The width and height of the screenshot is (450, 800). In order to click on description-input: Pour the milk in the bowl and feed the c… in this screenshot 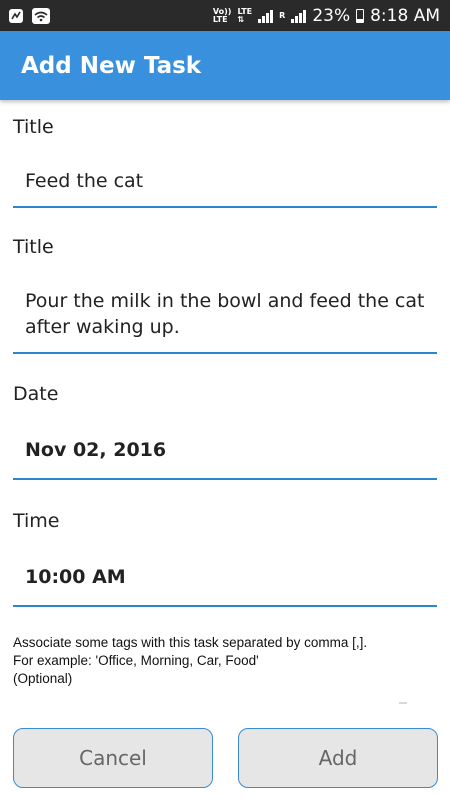, I will do `click(225, 317)`.